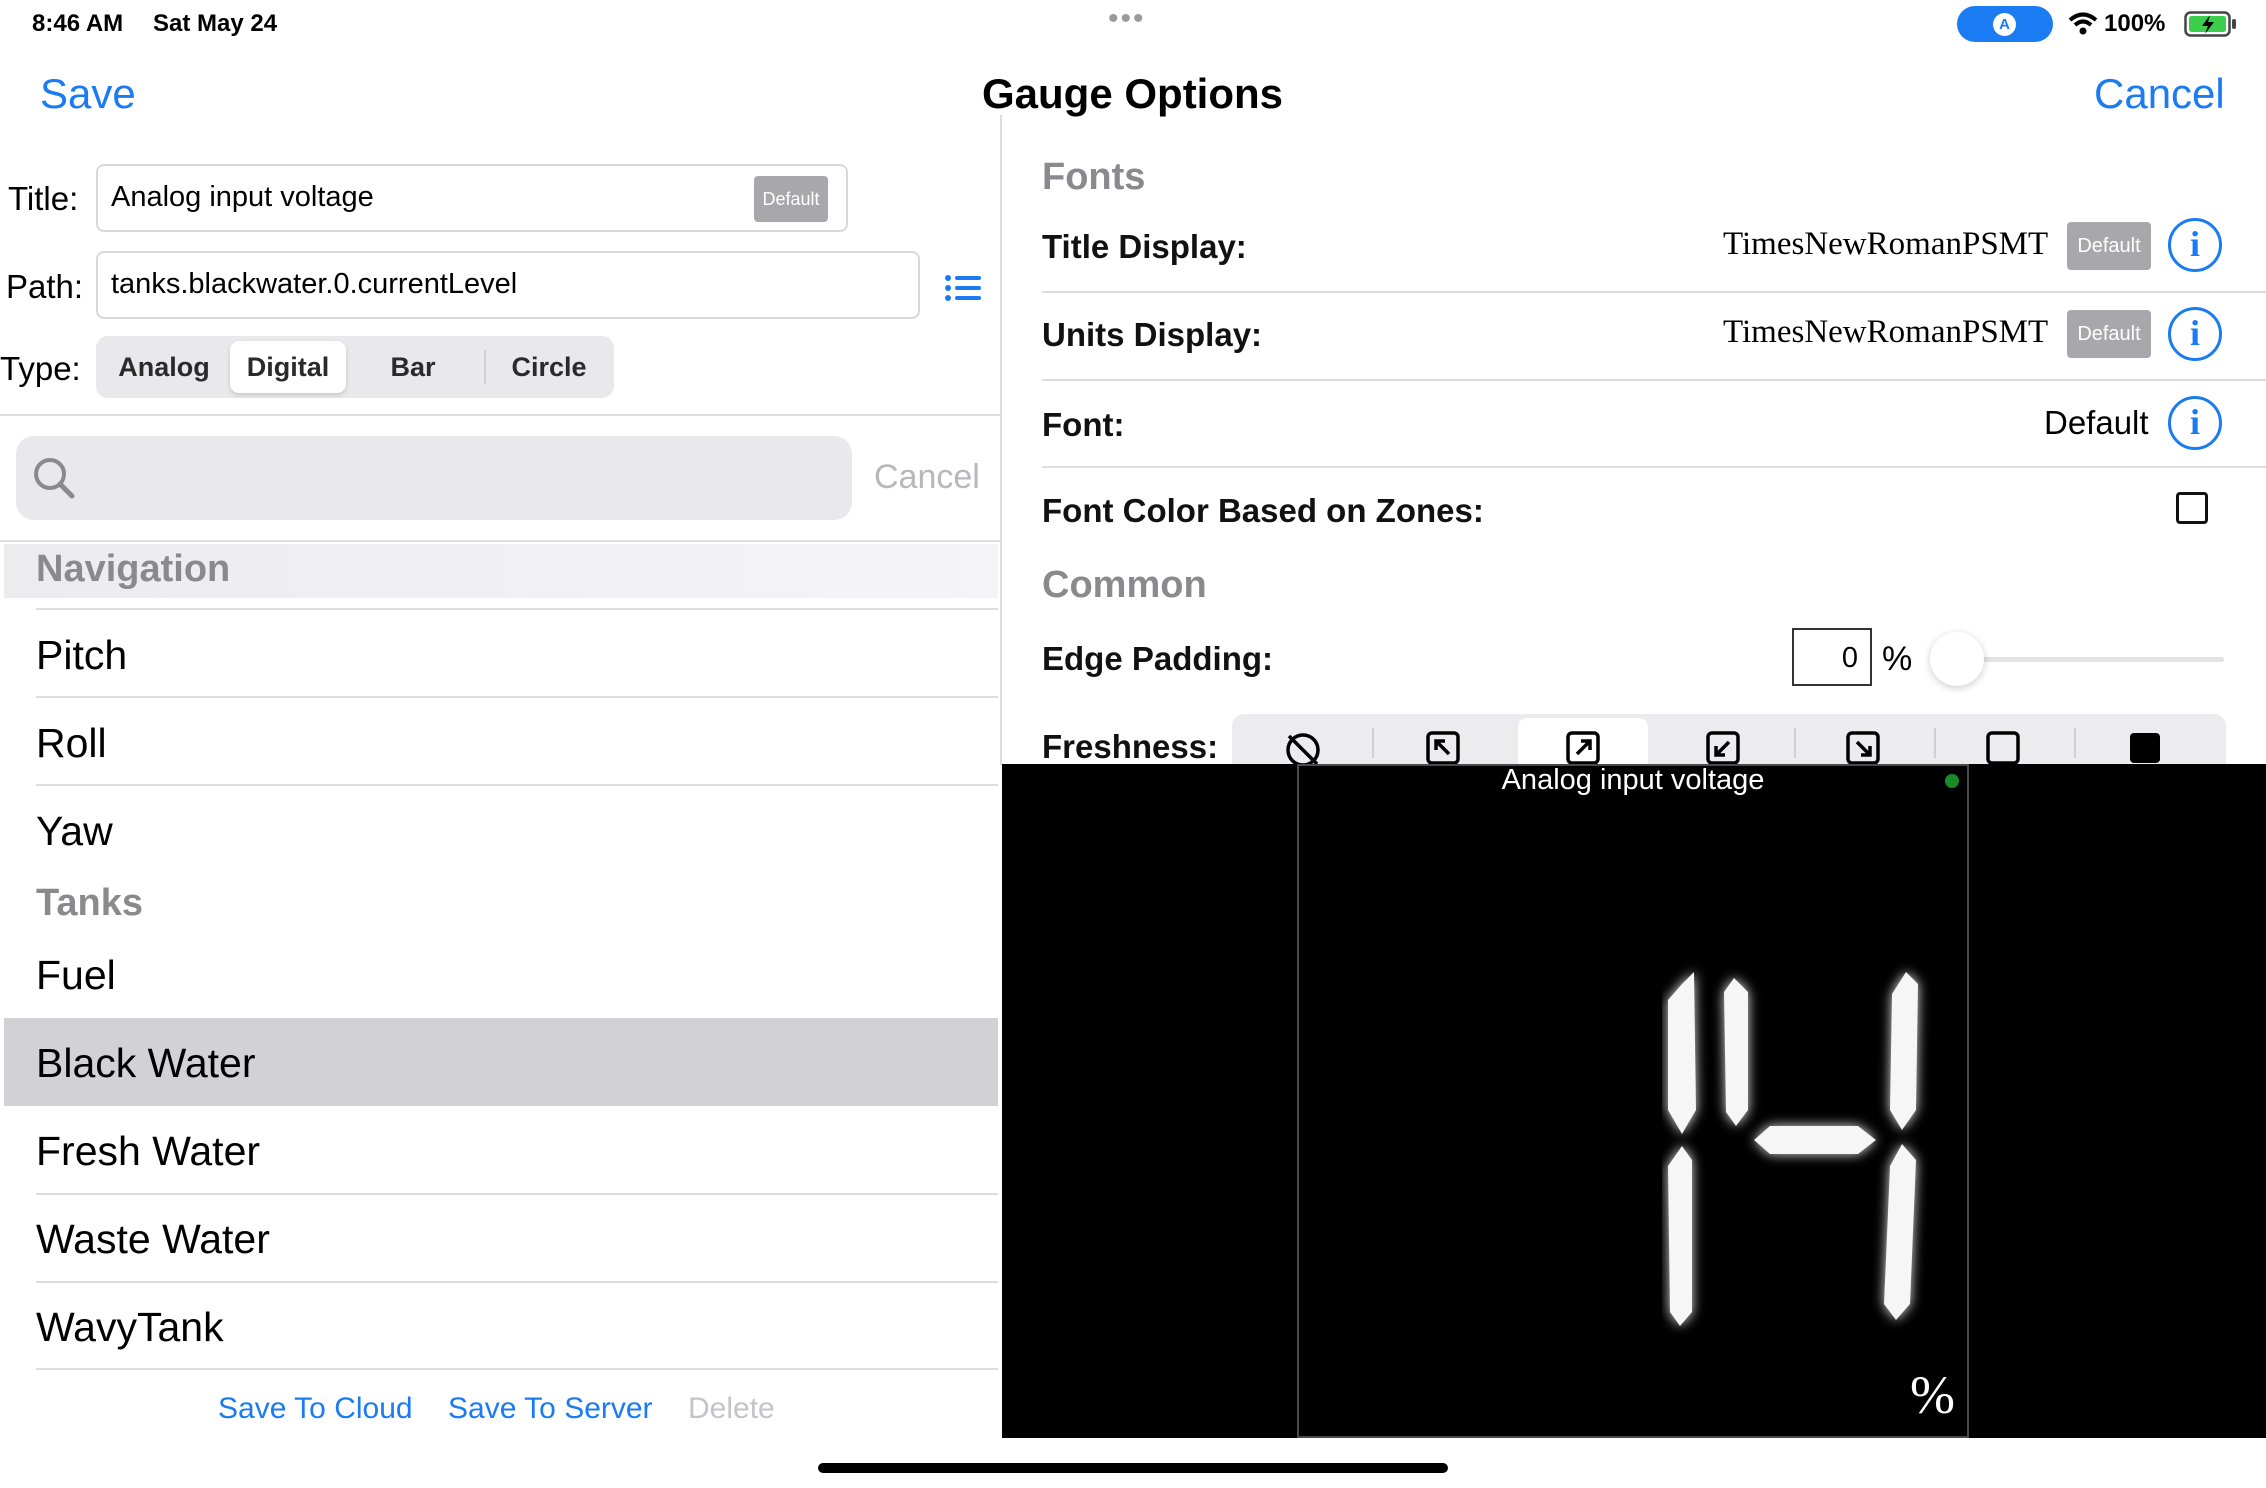 This screenshot has height=1488, width=2266. What do you see at coordinates (1900, 1232) in the screenshot?
I see `digit-4-segment-c` at bounding box center [1900, 1232].